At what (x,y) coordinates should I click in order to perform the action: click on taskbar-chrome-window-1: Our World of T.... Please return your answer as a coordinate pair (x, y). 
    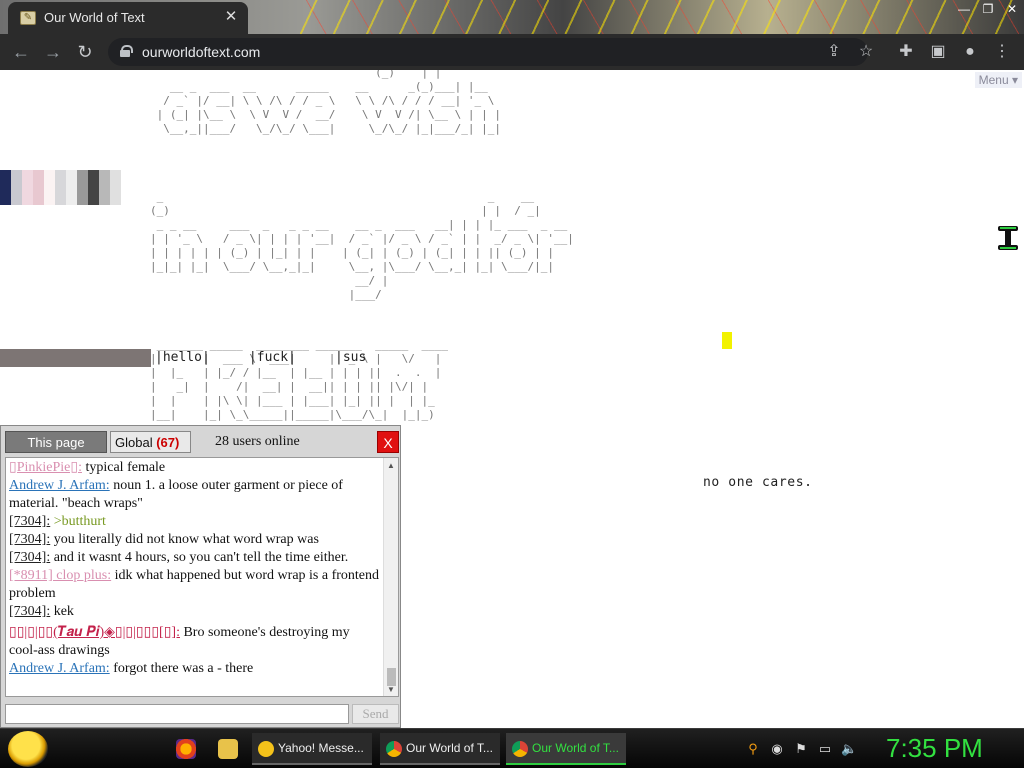
    Looking at the image, I should click on (440, 749).